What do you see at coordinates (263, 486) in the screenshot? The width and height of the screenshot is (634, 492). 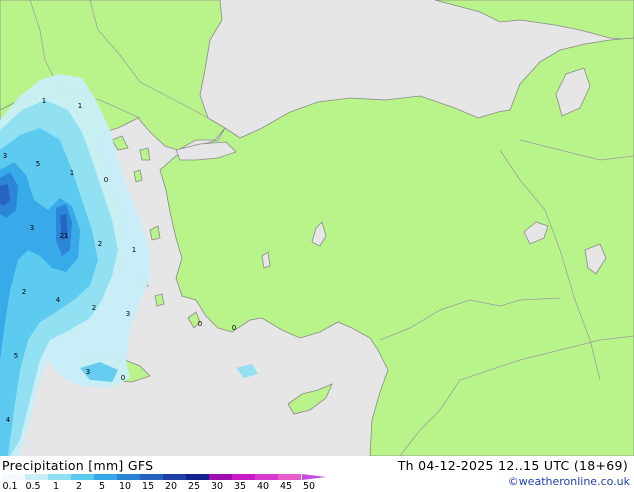 I see `colorbar-tick-label: 40` at bounding box center [263, 486].